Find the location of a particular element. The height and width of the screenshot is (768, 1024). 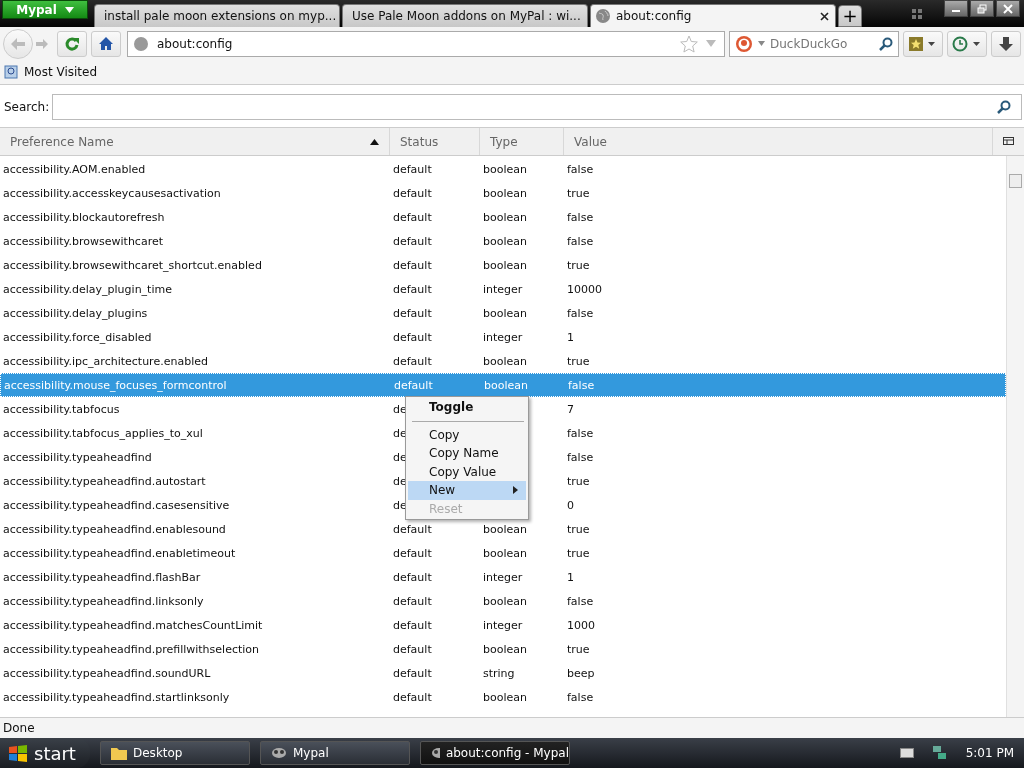

table-cell: string is located at coordinates (499, 673).